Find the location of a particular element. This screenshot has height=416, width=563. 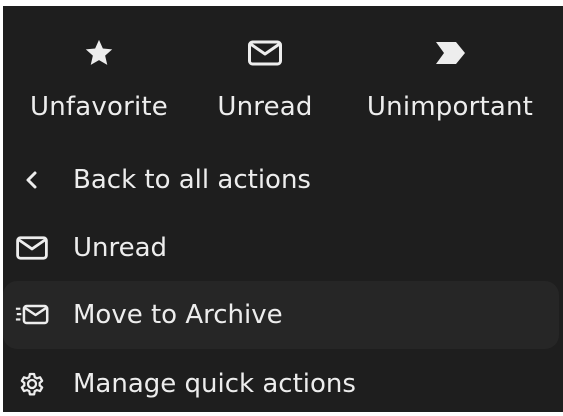

chevron-left-icon is located at coordinates (32, 180).